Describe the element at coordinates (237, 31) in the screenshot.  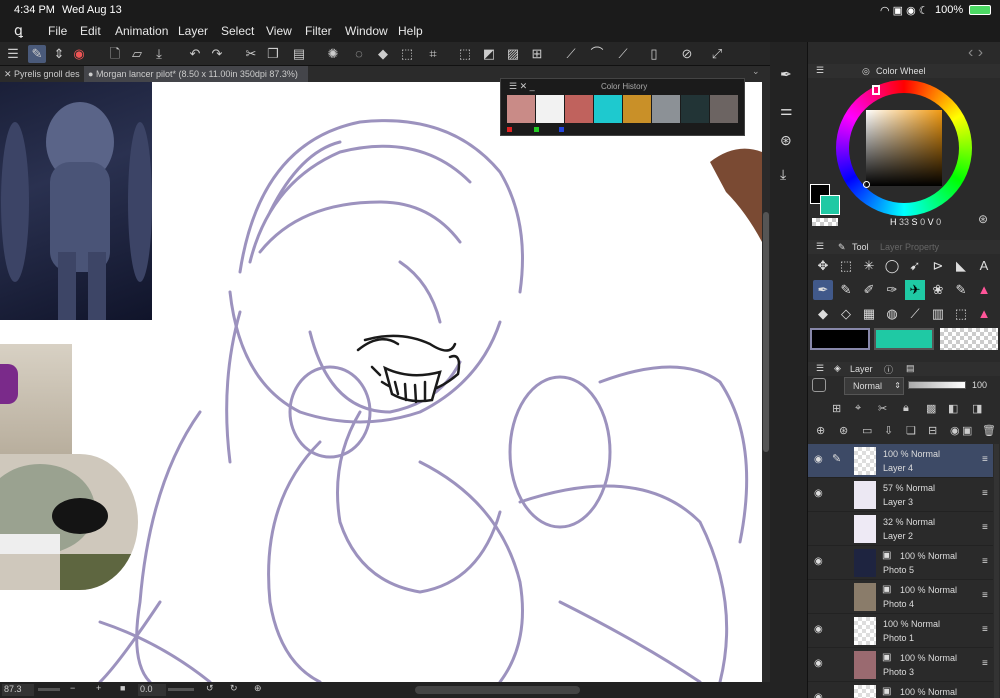
I see `menu-select: Select` at that location.